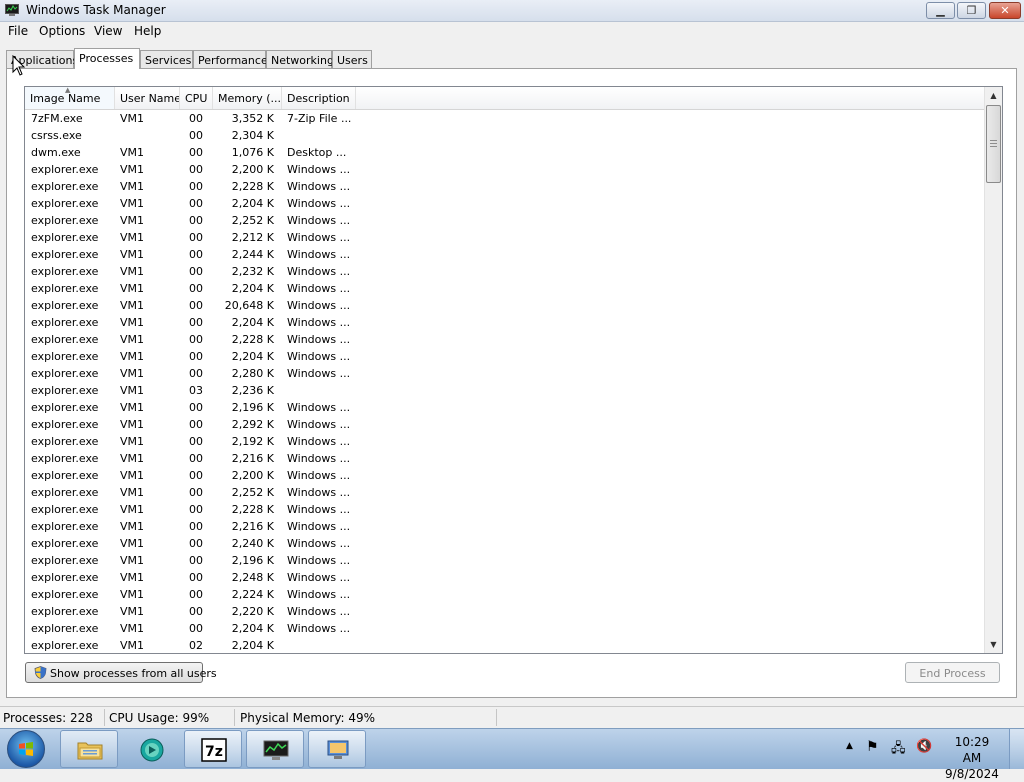  Describe the element at coordinates (147, 31) in the screenshot. I see `menu-help: Help` at that location.